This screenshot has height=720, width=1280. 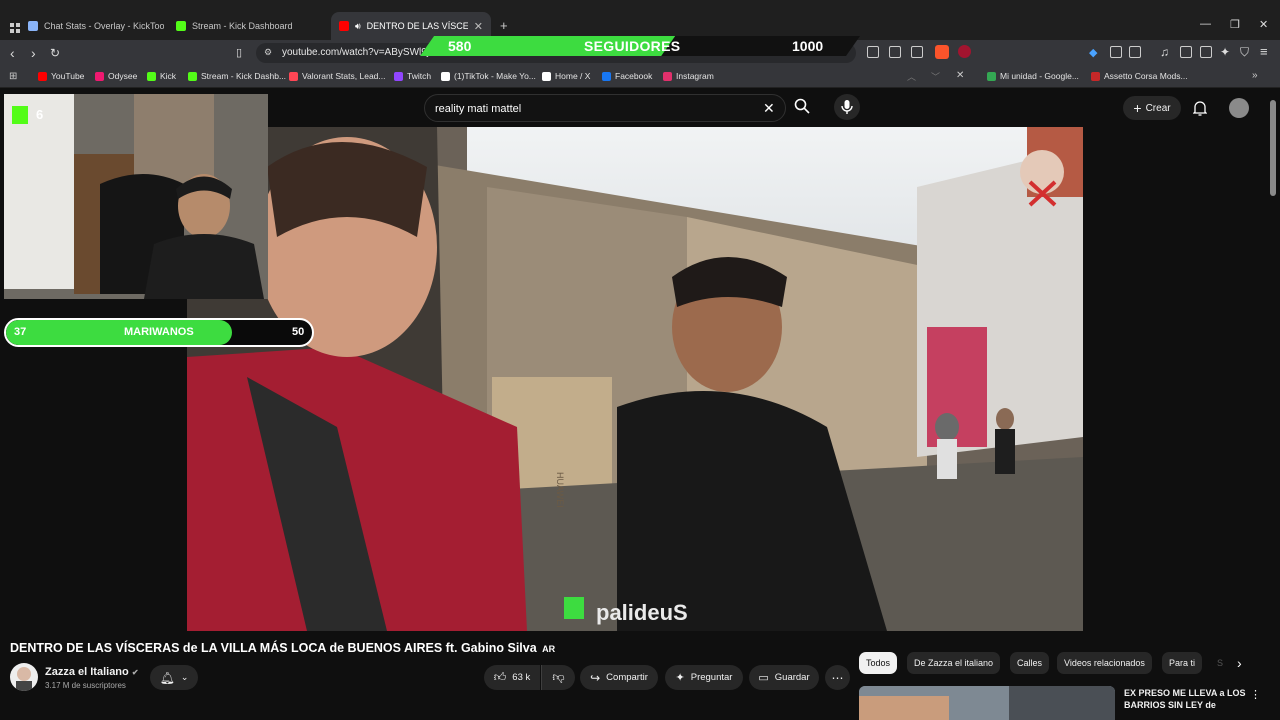 I want to click on odysee-icon, so click(x=99, y=76).